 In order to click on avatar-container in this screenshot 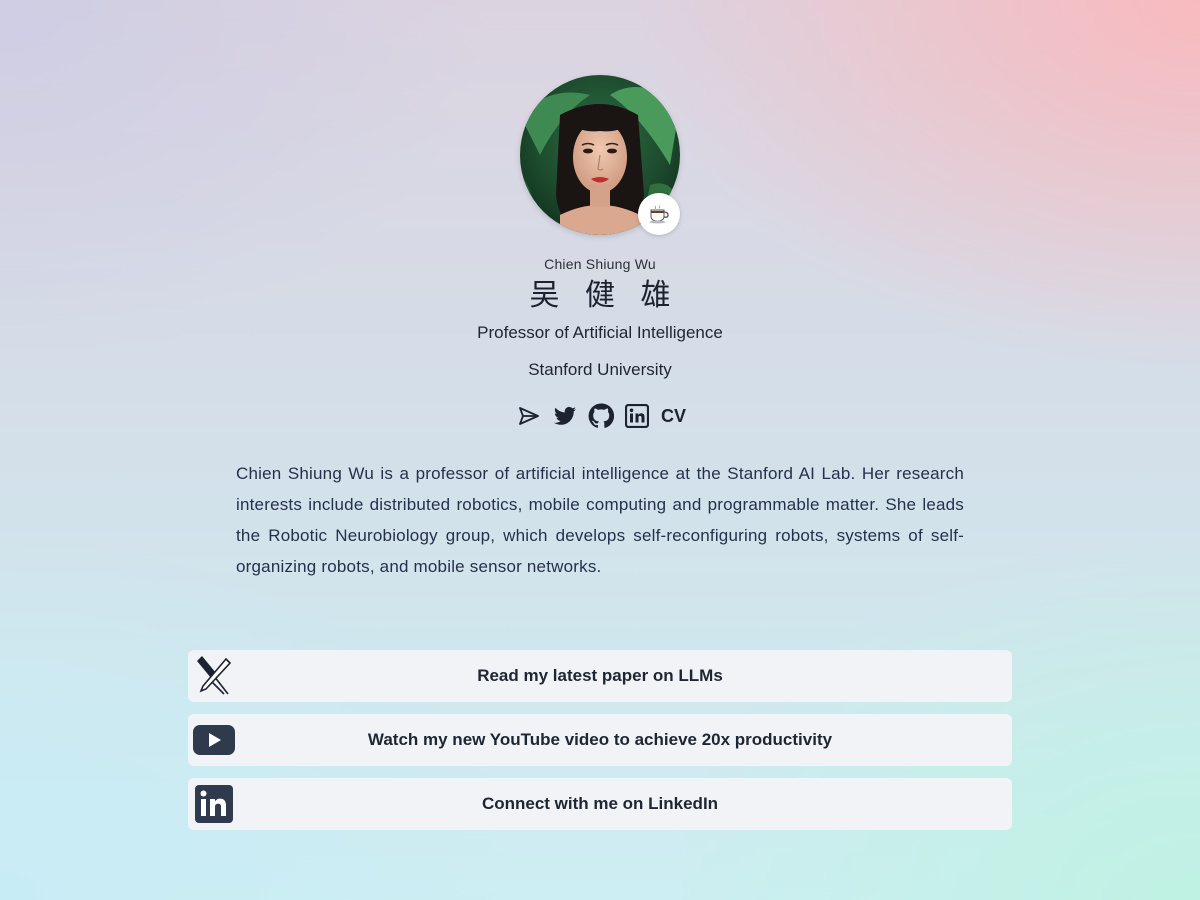, I will do `click(600, 155)`.